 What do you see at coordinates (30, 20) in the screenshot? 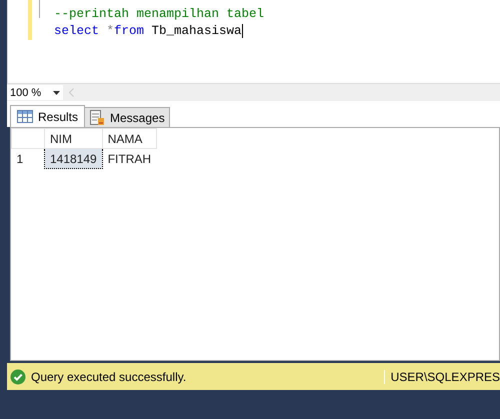
I see `change-marker` at bounding box center [30, 20].